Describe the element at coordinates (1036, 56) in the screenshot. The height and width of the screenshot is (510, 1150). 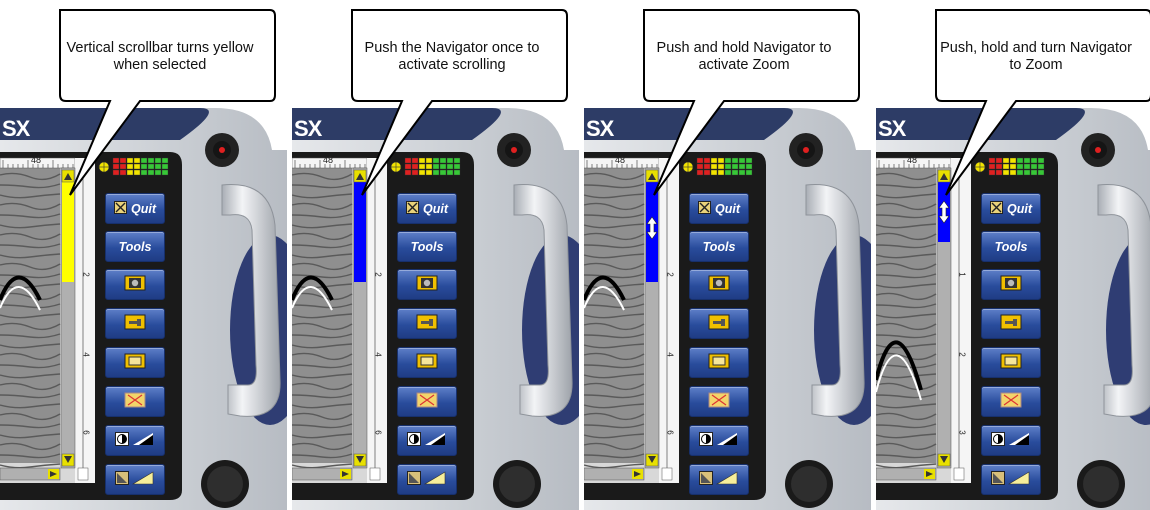
I see `callout-caption: Push, hold and turn Navigator to Zoom` at that location.